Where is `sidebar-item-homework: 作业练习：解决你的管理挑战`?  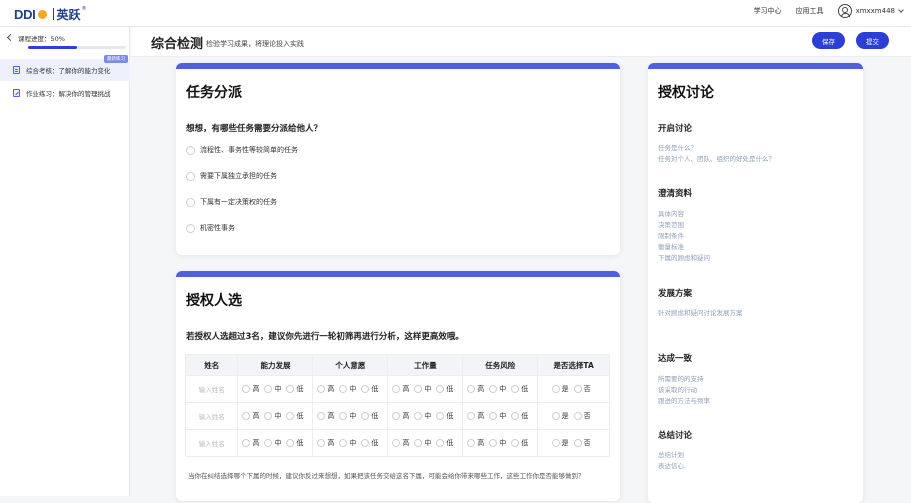
sidebar-item-homework: 作业练习：解决你的管理挑战 is located at coordinates (65, 93).